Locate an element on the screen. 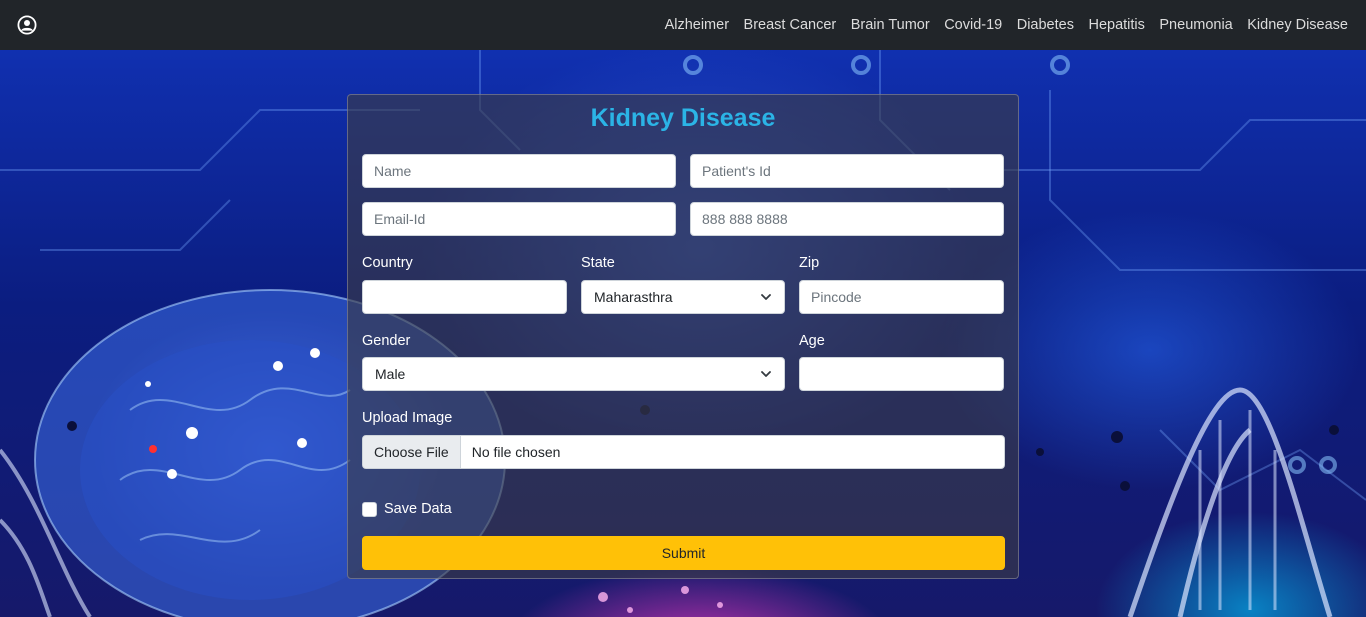 The image size is (1366, 617). name-input is located at coordinates (519, 171).